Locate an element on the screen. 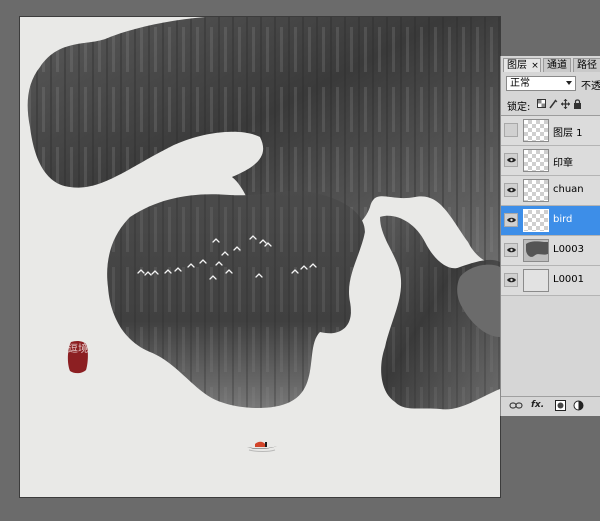 This screenshot has height=521, width=600. tab-paths: 路径 is located at coordinates (586, 65).